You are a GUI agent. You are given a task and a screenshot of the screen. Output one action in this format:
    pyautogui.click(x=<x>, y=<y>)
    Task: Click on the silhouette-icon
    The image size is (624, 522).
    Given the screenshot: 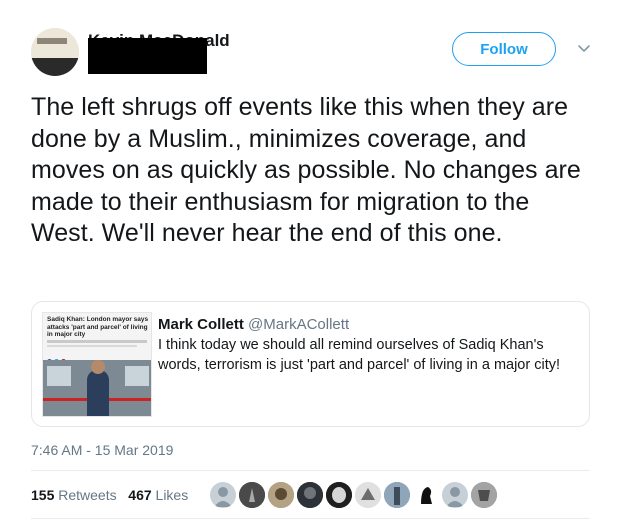 What is the action you would take?
    pyautogui.click(x=426, y=495)
    